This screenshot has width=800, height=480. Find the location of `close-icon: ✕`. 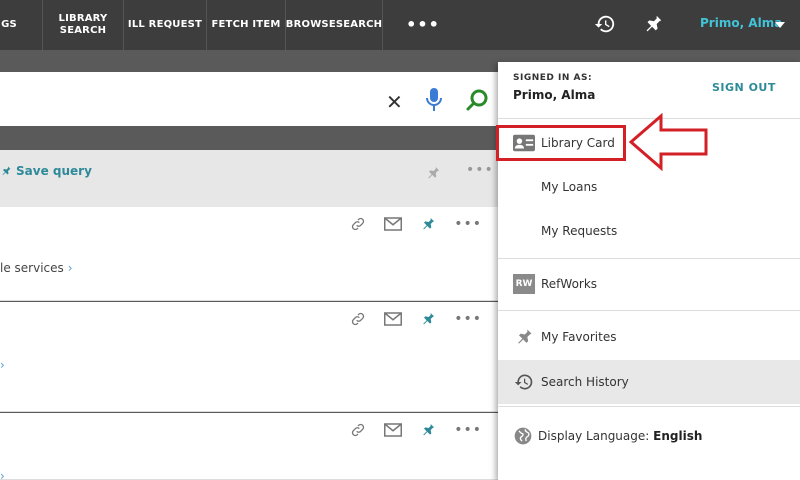

close-icon: ✕ is located at coordinates (394, 102).